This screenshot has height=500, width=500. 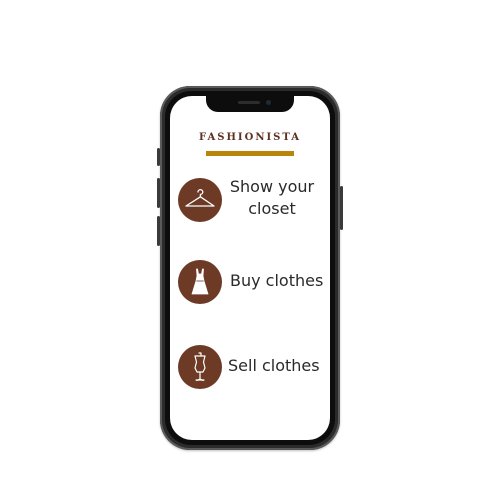 I want to click on mute-switch, so click(x=158, y=157).